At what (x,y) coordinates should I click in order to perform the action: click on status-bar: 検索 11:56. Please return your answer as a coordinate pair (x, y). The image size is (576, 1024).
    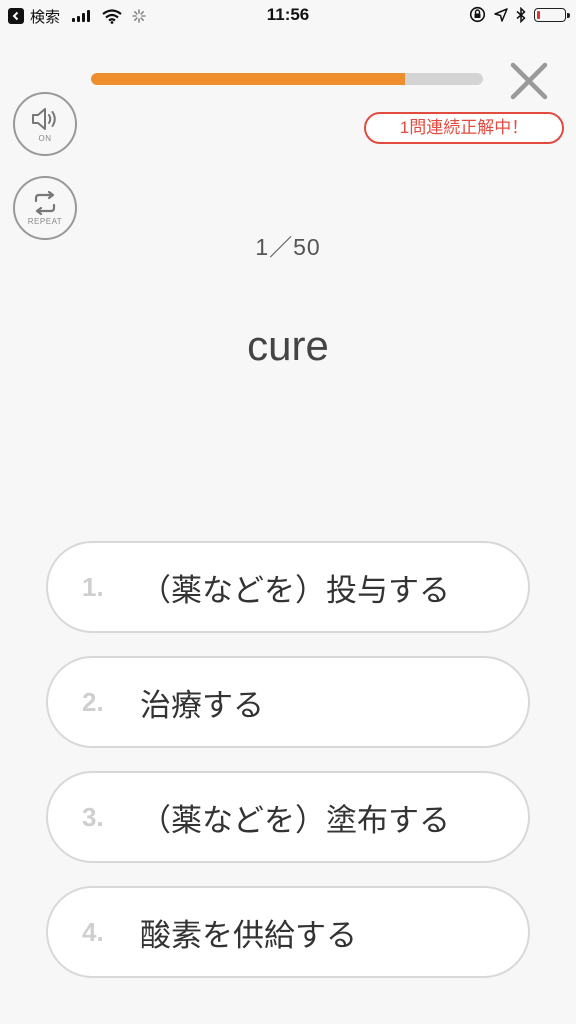
    Looking at the image, I should click on (288, 17).